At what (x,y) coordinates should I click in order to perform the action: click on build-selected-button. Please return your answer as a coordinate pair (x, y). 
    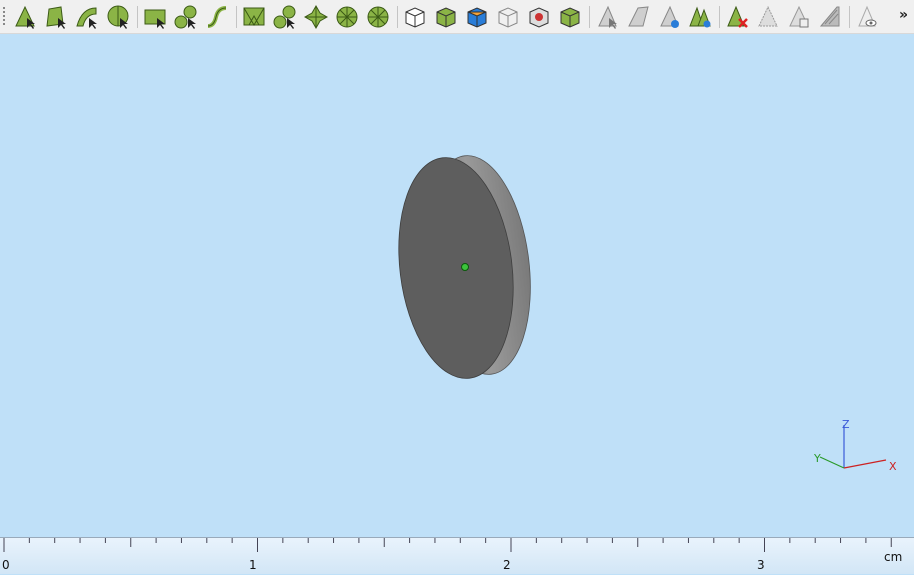
    Looking at the image, I should click on (669, 17).